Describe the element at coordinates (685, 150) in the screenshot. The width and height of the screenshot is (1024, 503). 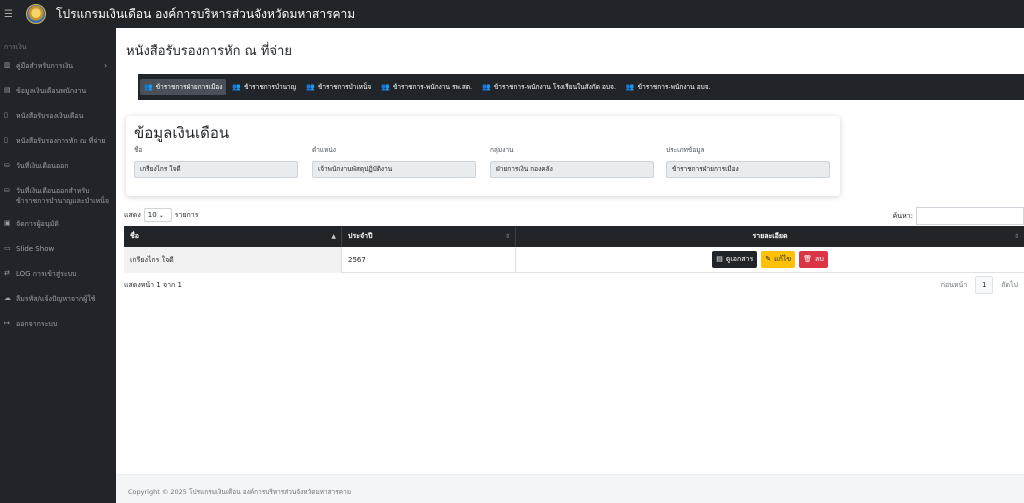
I see `field-label: ประเภทข้อมูล` at that location.